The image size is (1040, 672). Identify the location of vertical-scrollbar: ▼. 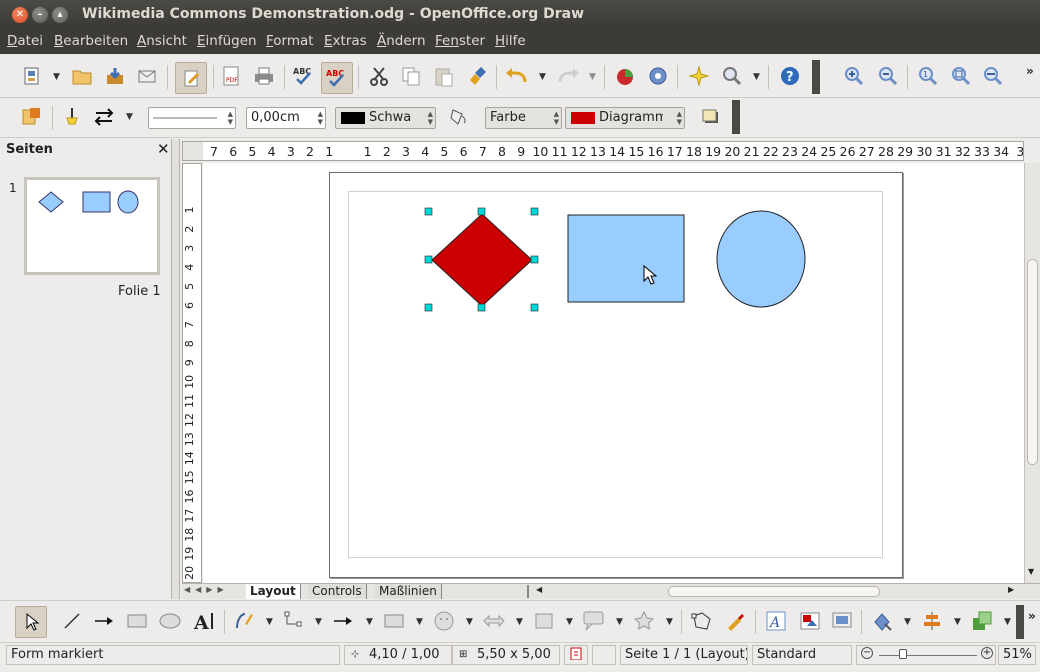
(1032, 373).